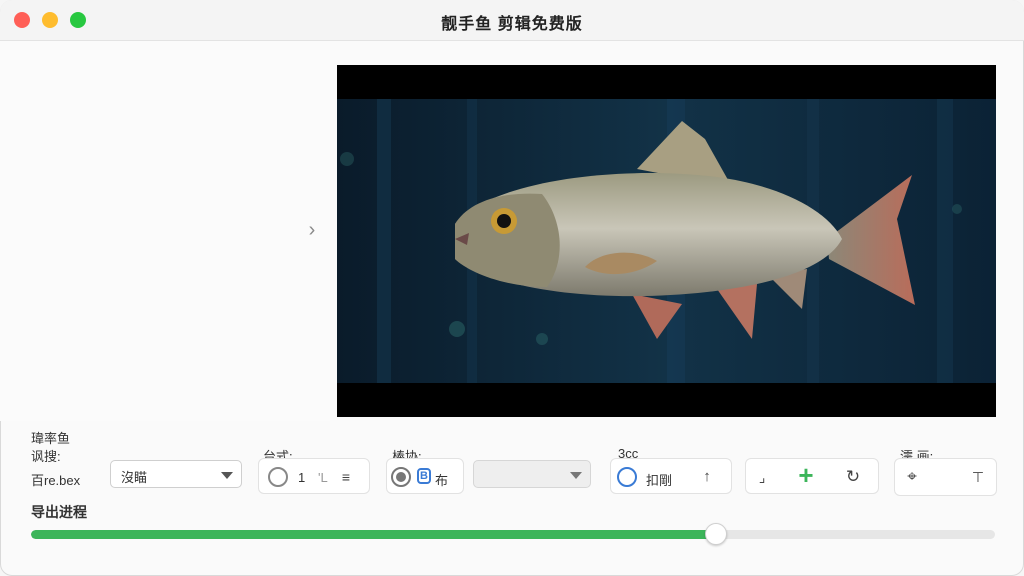  Describe the element at coordinates (323, 477) in the screenshot. I see `group2-option-extra: 'L` at that location.